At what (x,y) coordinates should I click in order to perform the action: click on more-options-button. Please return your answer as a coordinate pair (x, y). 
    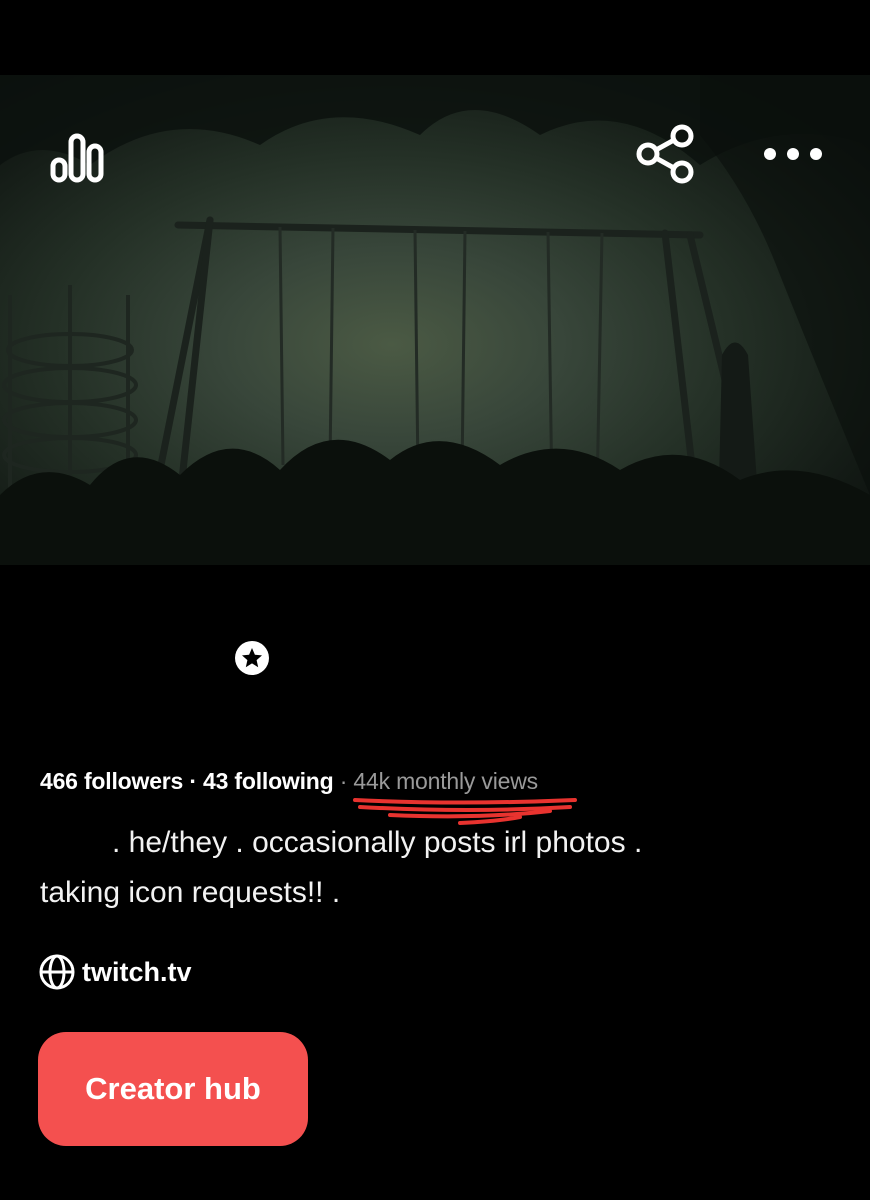
    Looking at the image, I should click on (794, 154).